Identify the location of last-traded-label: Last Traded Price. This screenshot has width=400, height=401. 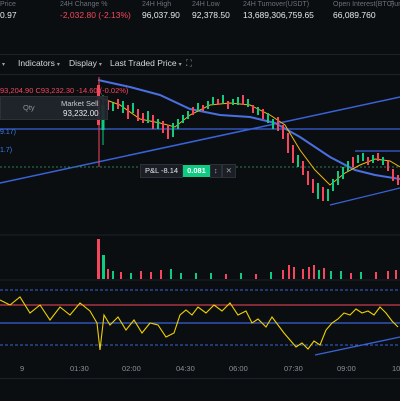
(143, 63).